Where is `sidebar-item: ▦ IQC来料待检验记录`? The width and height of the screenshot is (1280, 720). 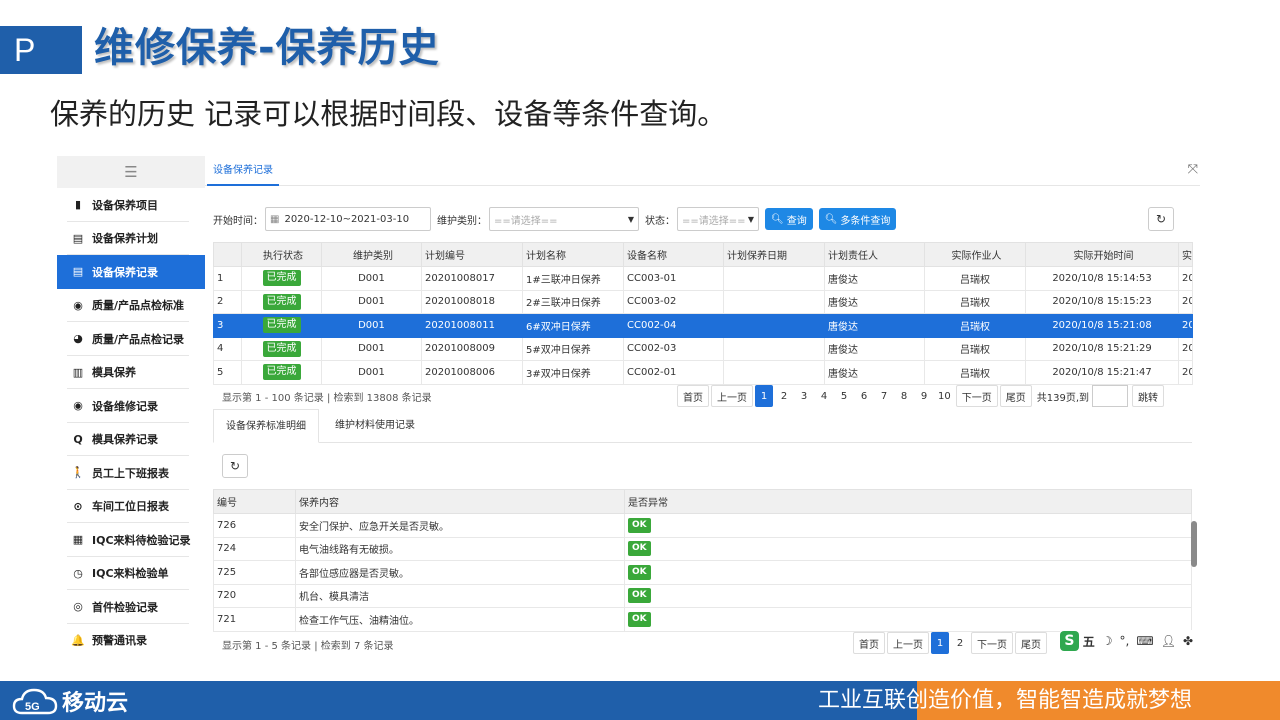 sidebar-item: ▦ IQC来料待检验记录 is located at coordinates (131, 540).